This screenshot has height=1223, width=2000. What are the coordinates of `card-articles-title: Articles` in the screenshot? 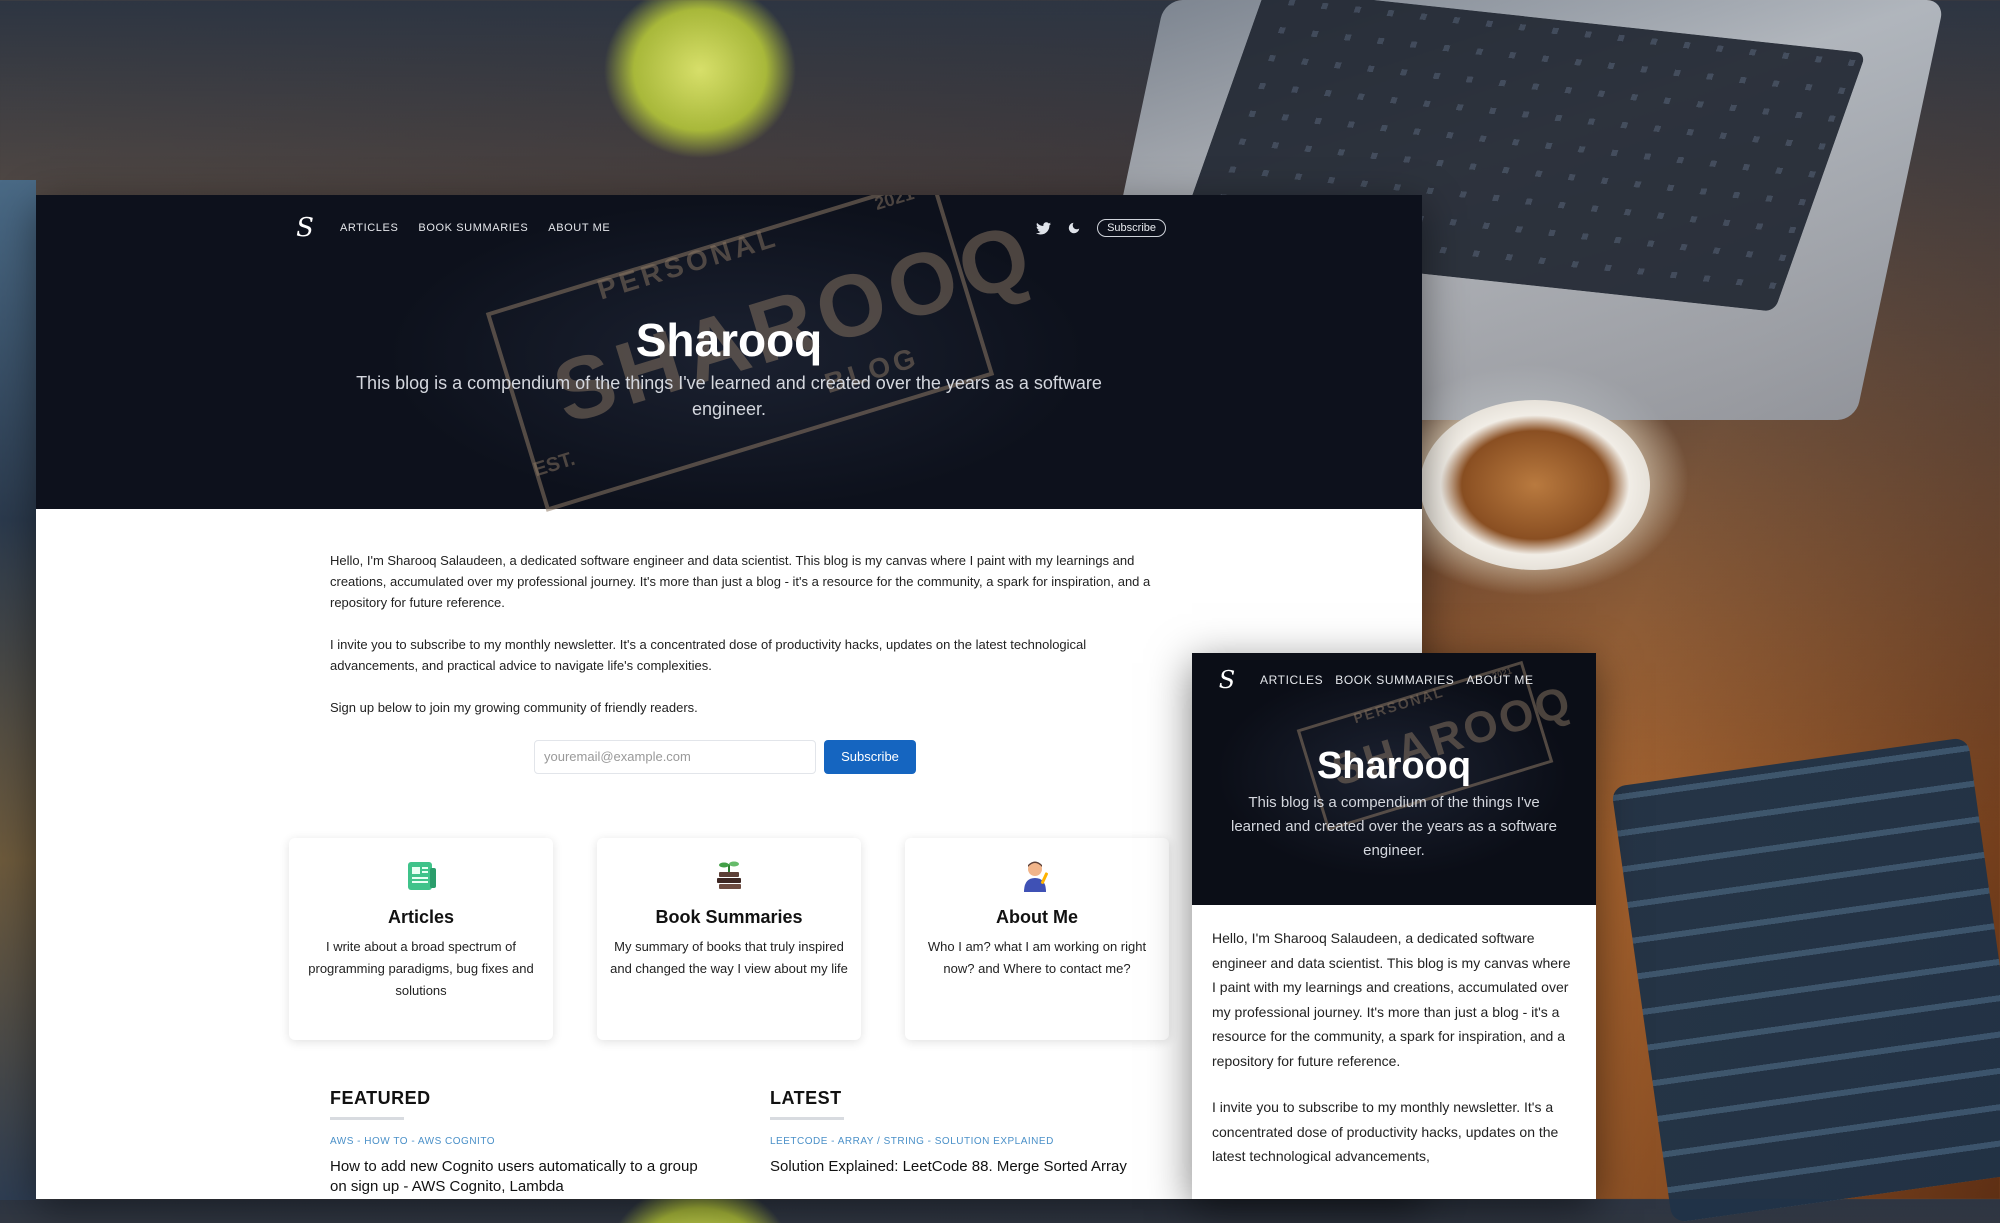 It's located at (421, 917).